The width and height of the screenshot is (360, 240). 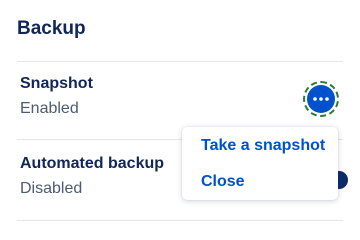 What do you see at coordinates (263, 146) in the screenshot?
I see `menu-item-take-snapshot: Take a snapshot` at bounding box center [263, 146].